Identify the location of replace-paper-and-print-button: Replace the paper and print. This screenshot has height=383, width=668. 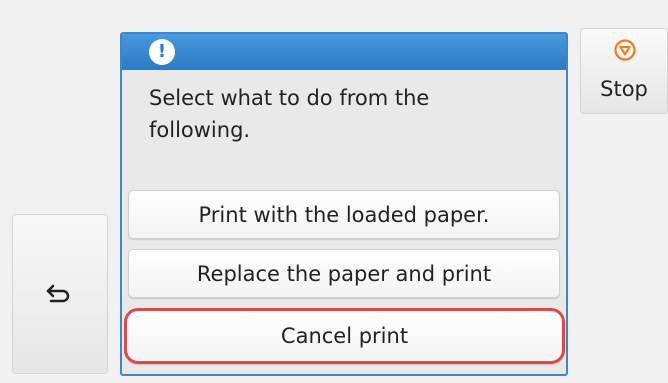
(344, 273).